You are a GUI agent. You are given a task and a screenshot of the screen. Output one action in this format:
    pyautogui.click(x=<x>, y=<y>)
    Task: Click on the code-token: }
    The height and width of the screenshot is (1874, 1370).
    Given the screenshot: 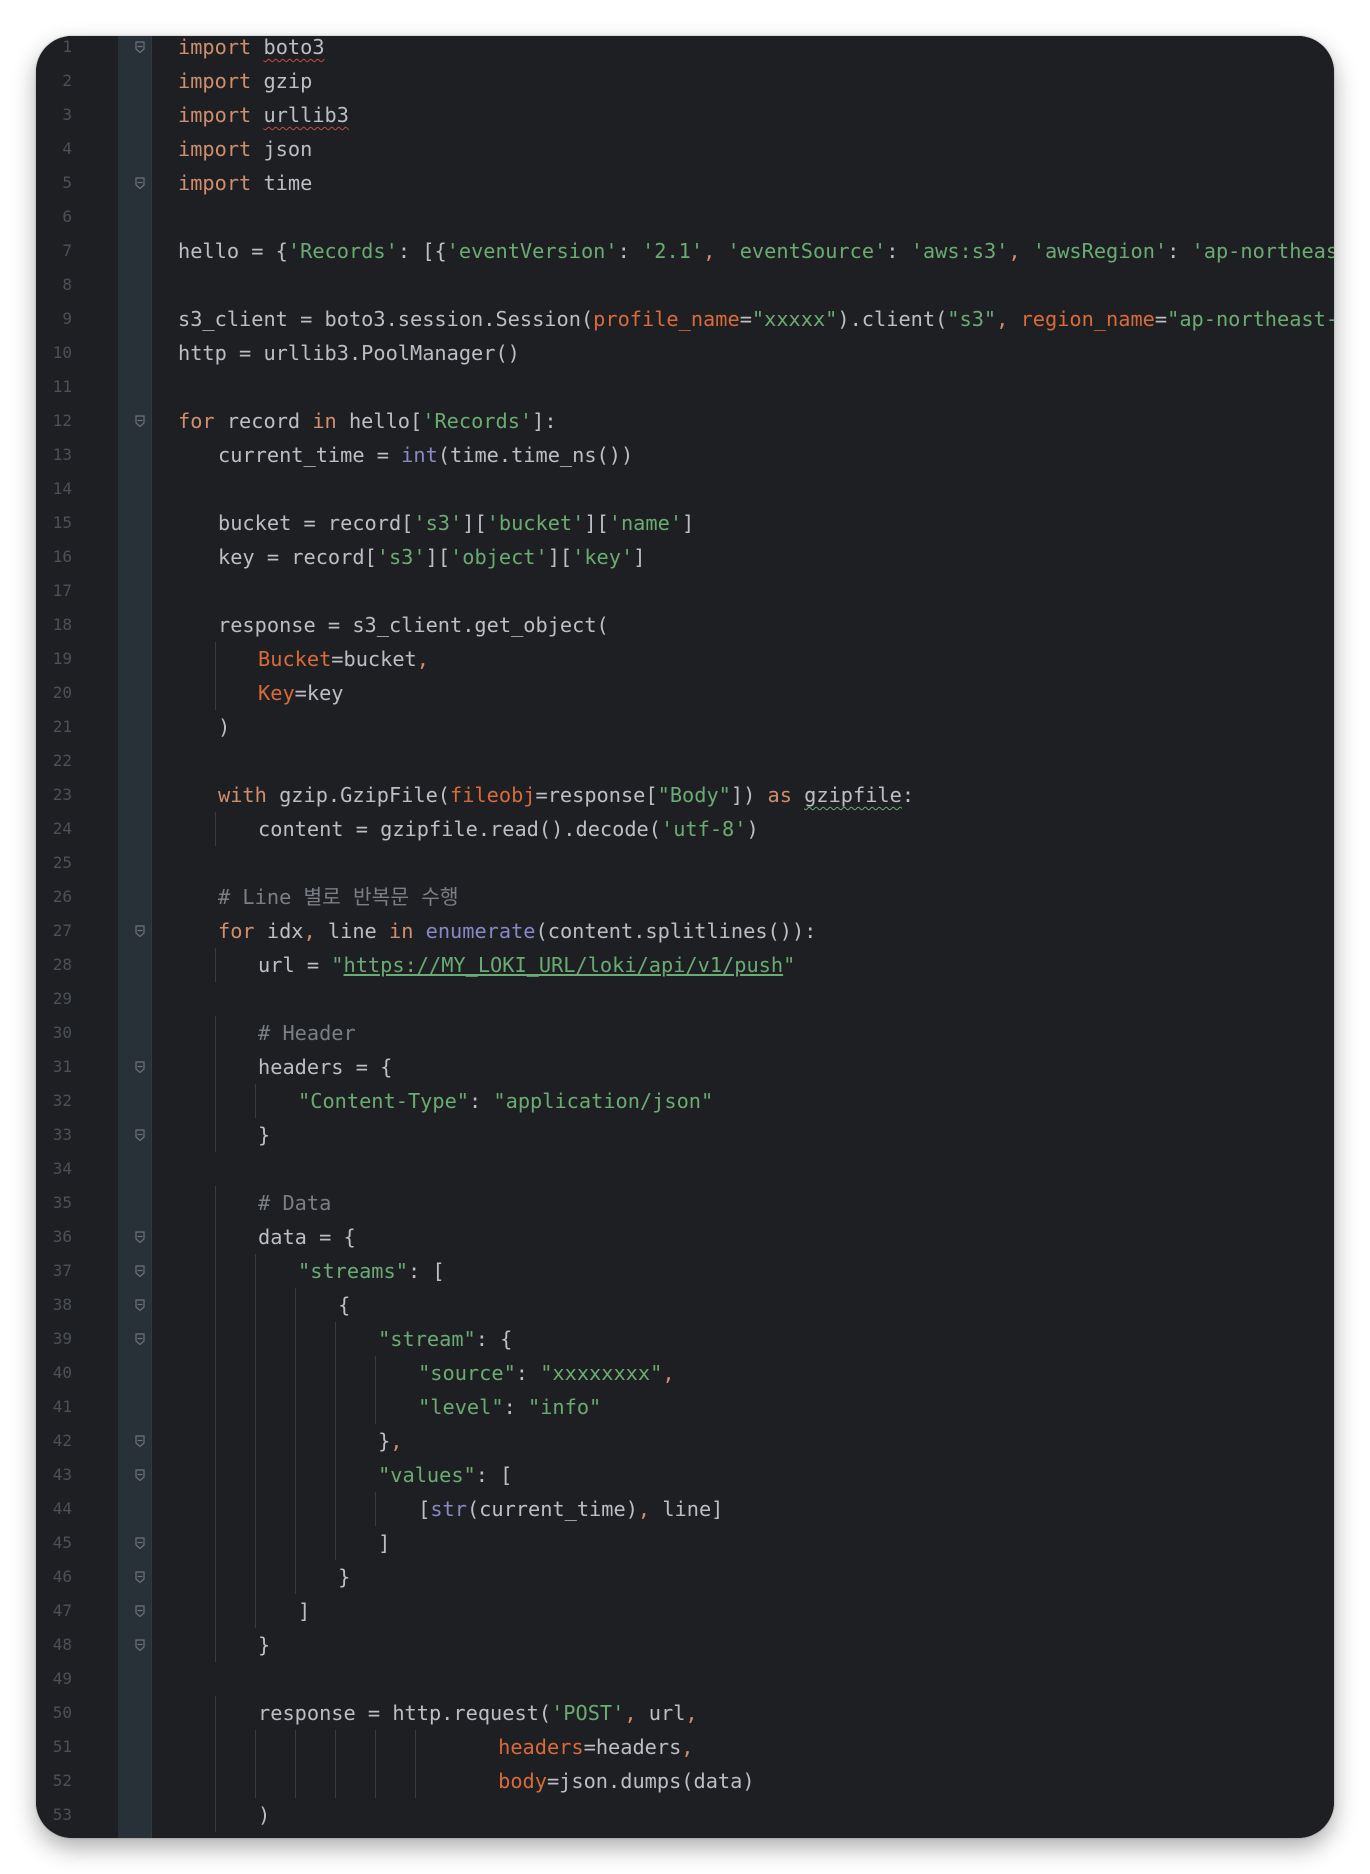 What is the action you would take?
    pyautogui.click(x=264, y=1135)
    